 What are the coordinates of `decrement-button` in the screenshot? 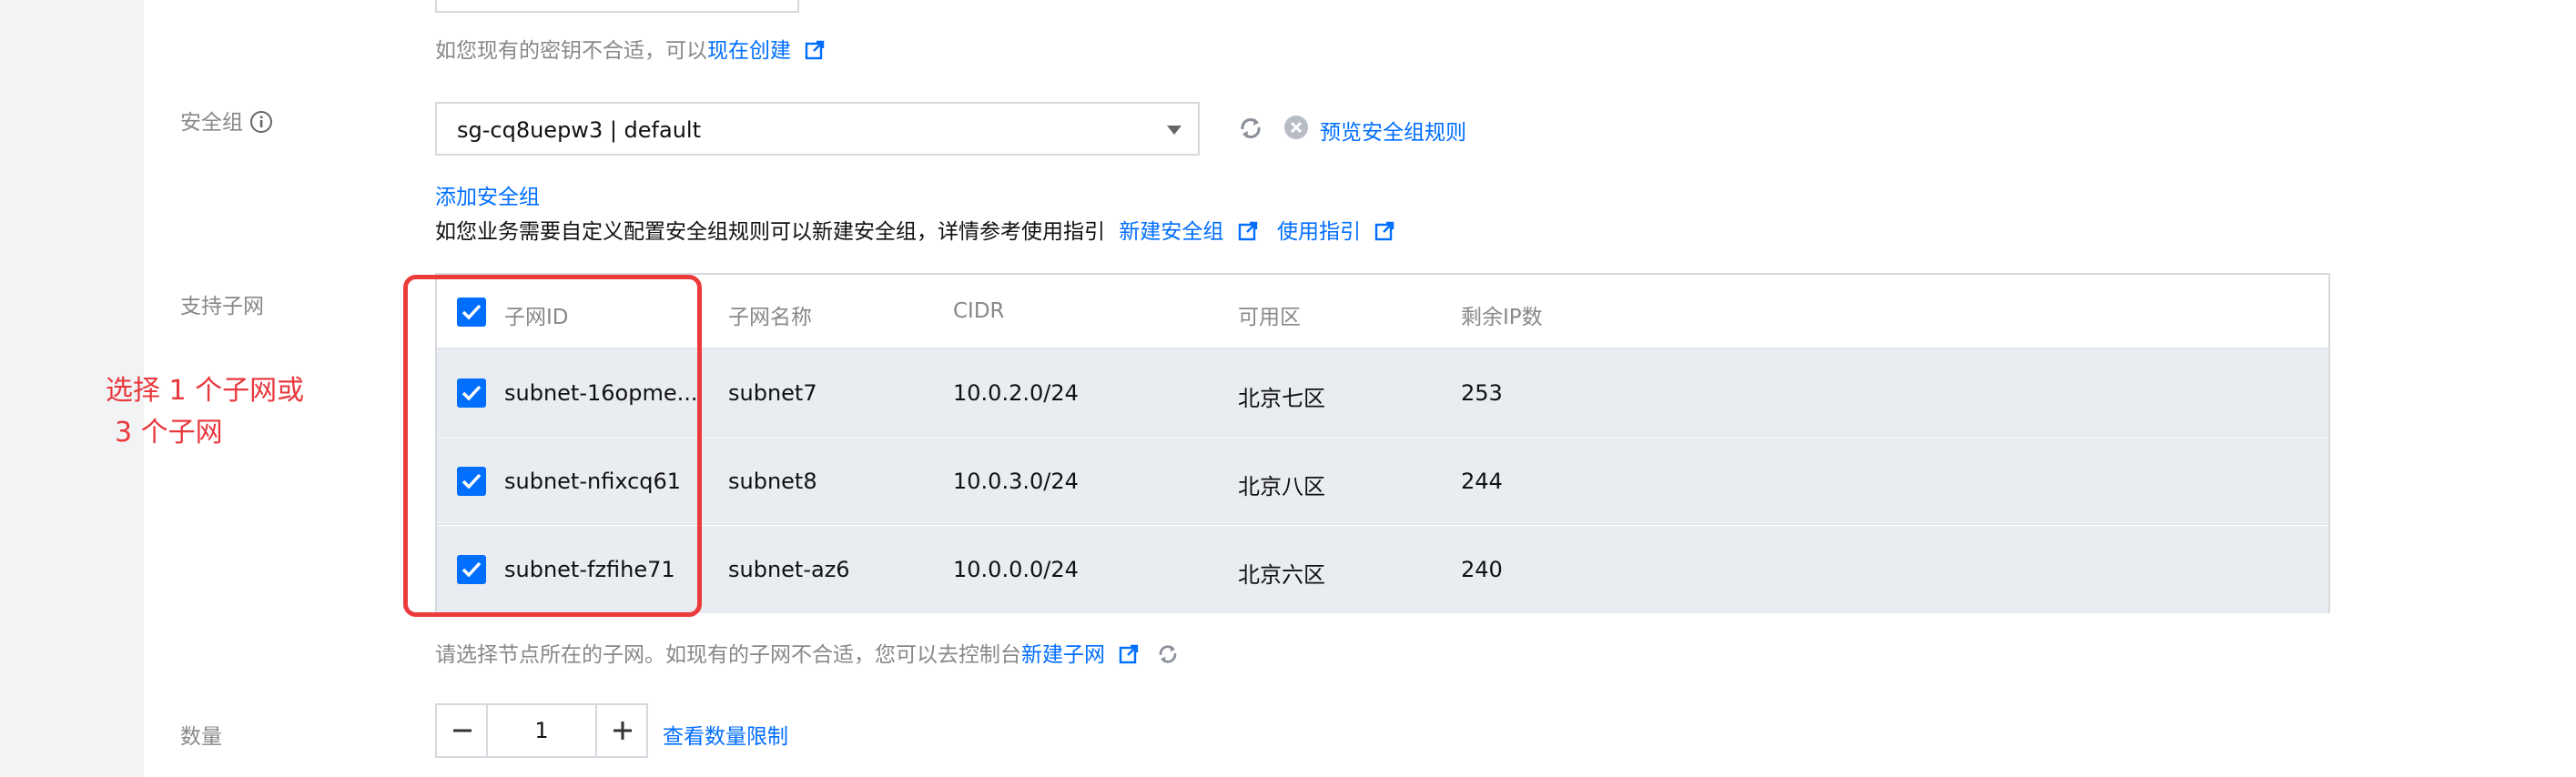 It's located at (462, 731).